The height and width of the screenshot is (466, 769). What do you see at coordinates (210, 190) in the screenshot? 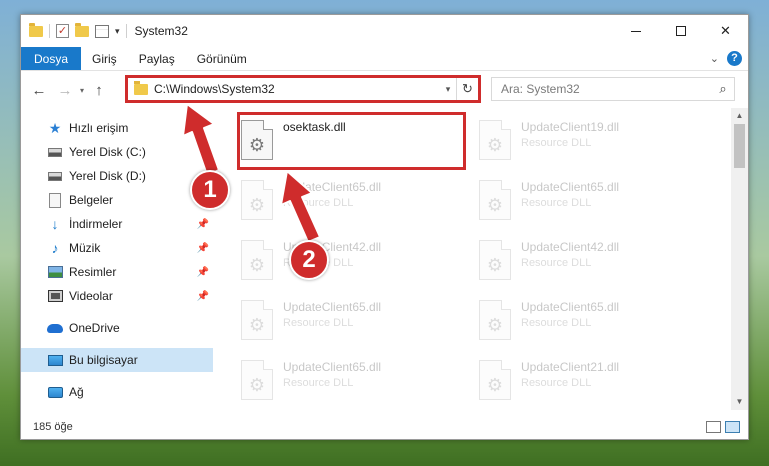
I see `step-1-badge: 1` at bounding box center [210, 190].